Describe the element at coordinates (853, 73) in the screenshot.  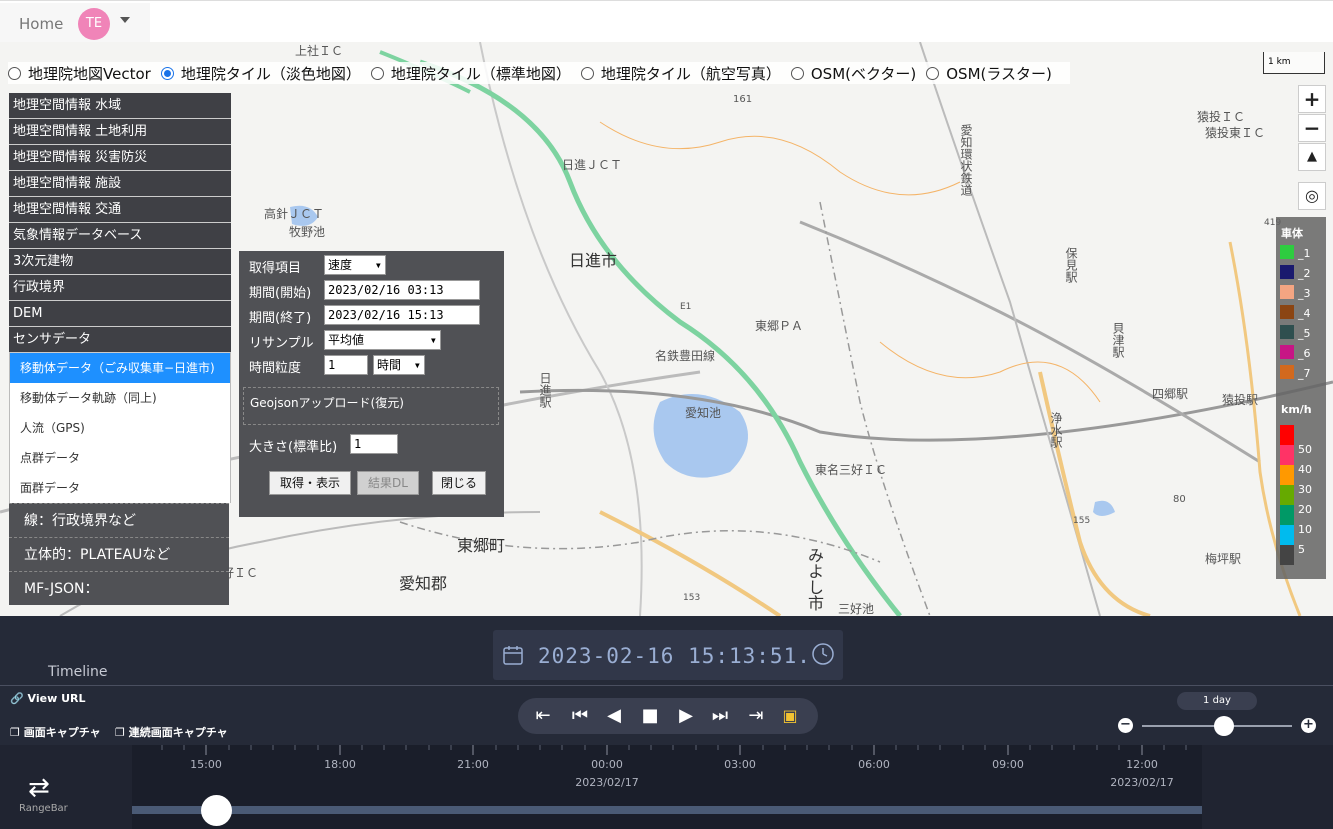
I see `layer-option: OSM(ベクター)` at that location.